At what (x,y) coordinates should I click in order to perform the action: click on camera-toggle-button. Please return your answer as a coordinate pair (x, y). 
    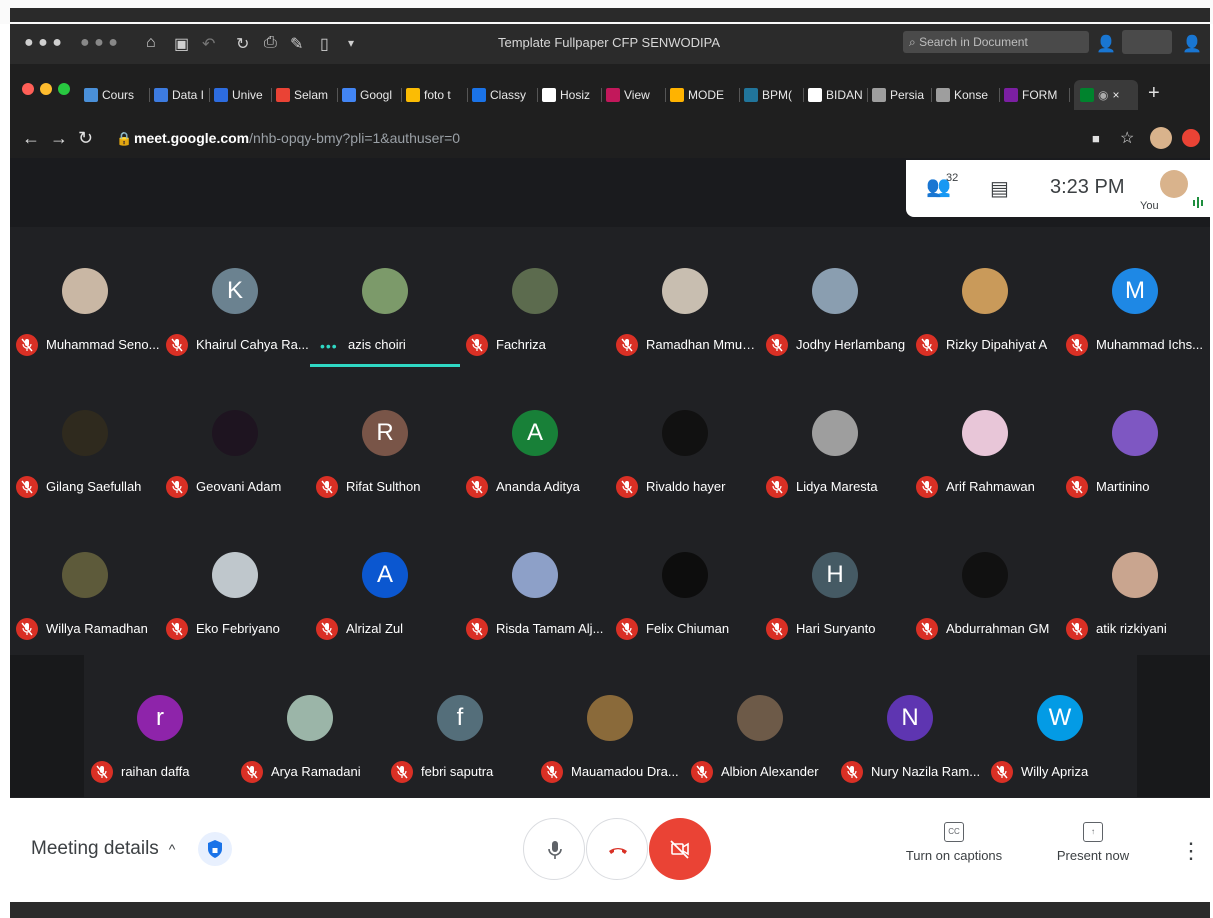
    Looking at the image, I should click on (680, 849).